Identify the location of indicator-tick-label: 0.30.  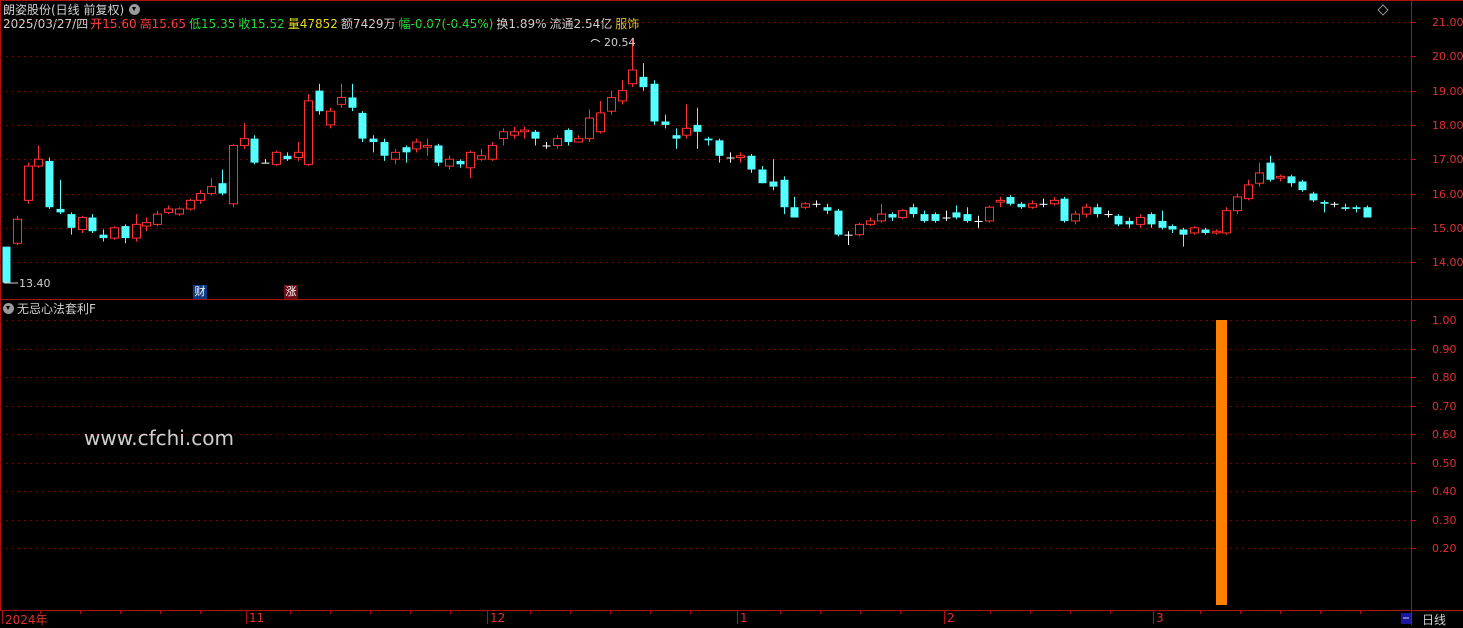
(1444, 520).